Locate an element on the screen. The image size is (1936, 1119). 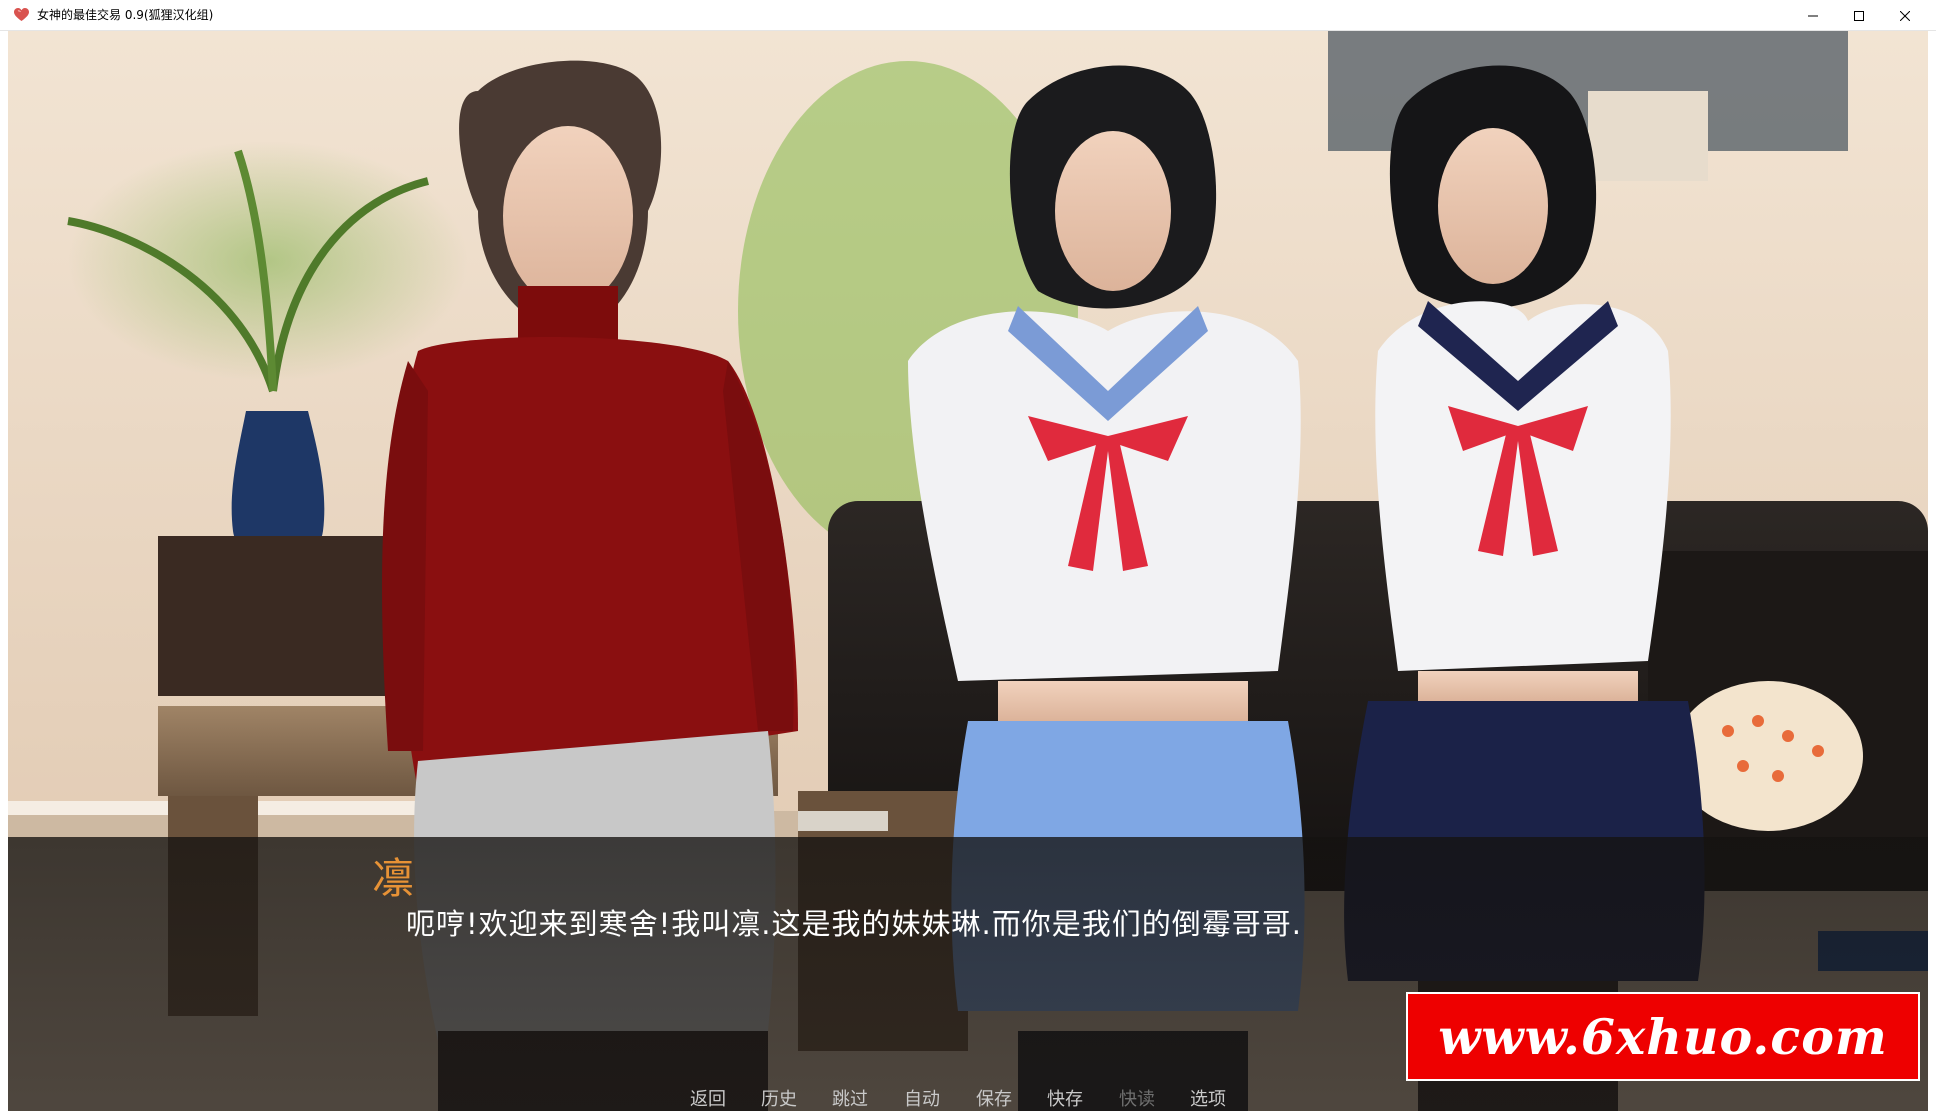
history-button: 历史 is located at coordinates (779, 1100).